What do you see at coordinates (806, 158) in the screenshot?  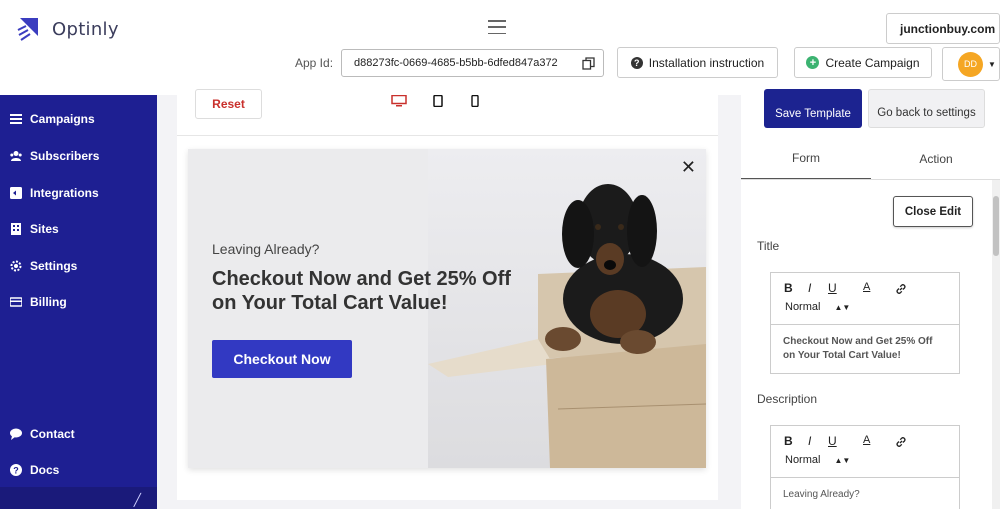 I see `tab-form: Form` at bounding box center [806, 158].